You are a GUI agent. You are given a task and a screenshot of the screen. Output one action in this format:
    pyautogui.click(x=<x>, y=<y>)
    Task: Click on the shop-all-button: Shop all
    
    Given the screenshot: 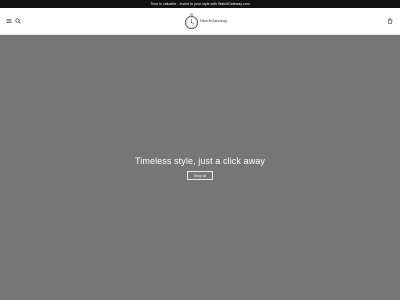 What is the action you would take?
    pyautogui.click(x=200, y=175)
    